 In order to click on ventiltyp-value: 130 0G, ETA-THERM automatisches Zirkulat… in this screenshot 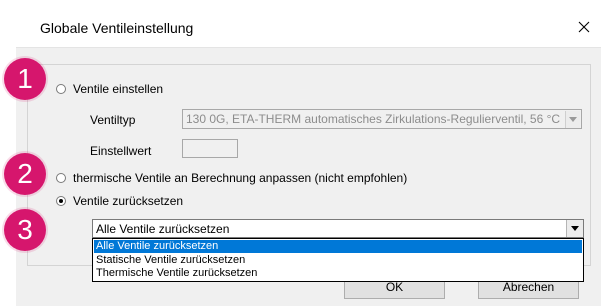, I will do `click(373, 119)`.